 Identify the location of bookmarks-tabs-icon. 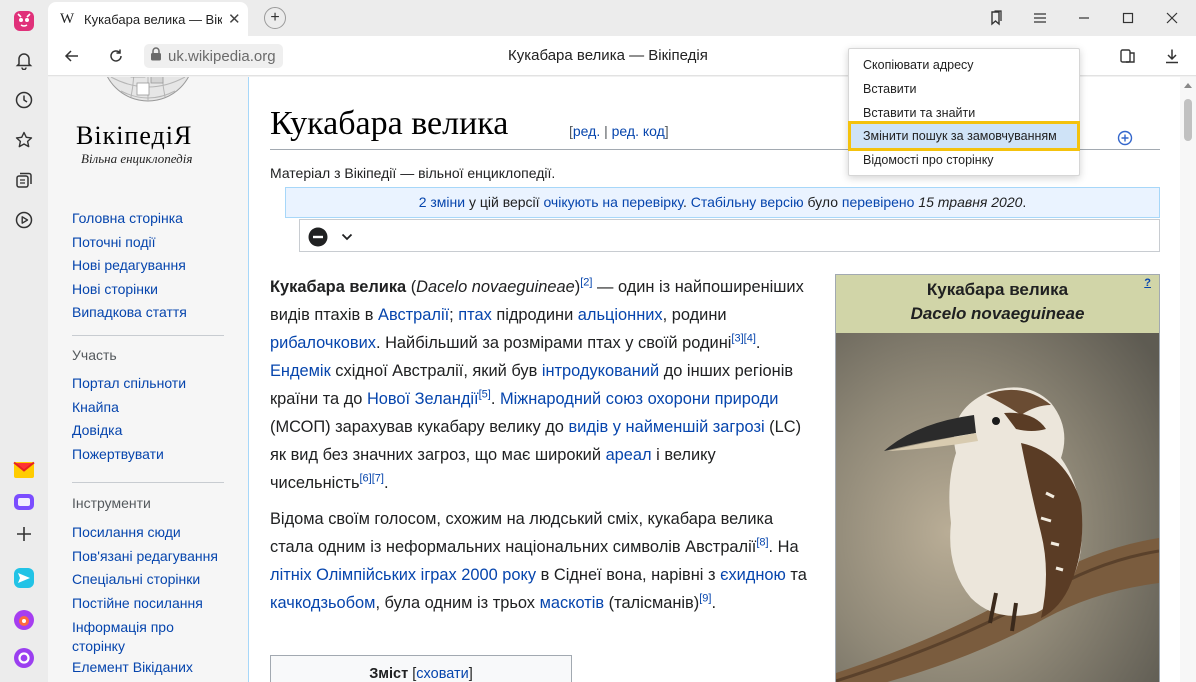
(996, 18).